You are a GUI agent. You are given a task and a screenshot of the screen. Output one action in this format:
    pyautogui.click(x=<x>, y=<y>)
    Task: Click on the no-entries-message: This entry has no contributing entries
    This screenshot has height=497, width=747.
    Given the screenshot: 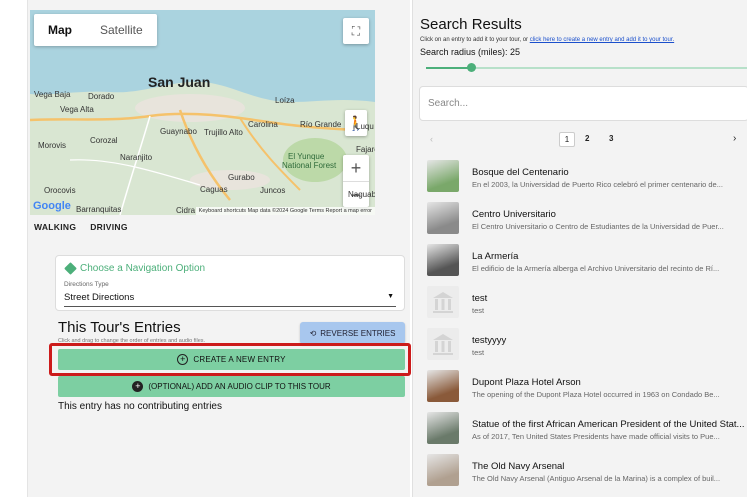 What is the action you would take?
    pyautogui.click(x=140, y=406)
    